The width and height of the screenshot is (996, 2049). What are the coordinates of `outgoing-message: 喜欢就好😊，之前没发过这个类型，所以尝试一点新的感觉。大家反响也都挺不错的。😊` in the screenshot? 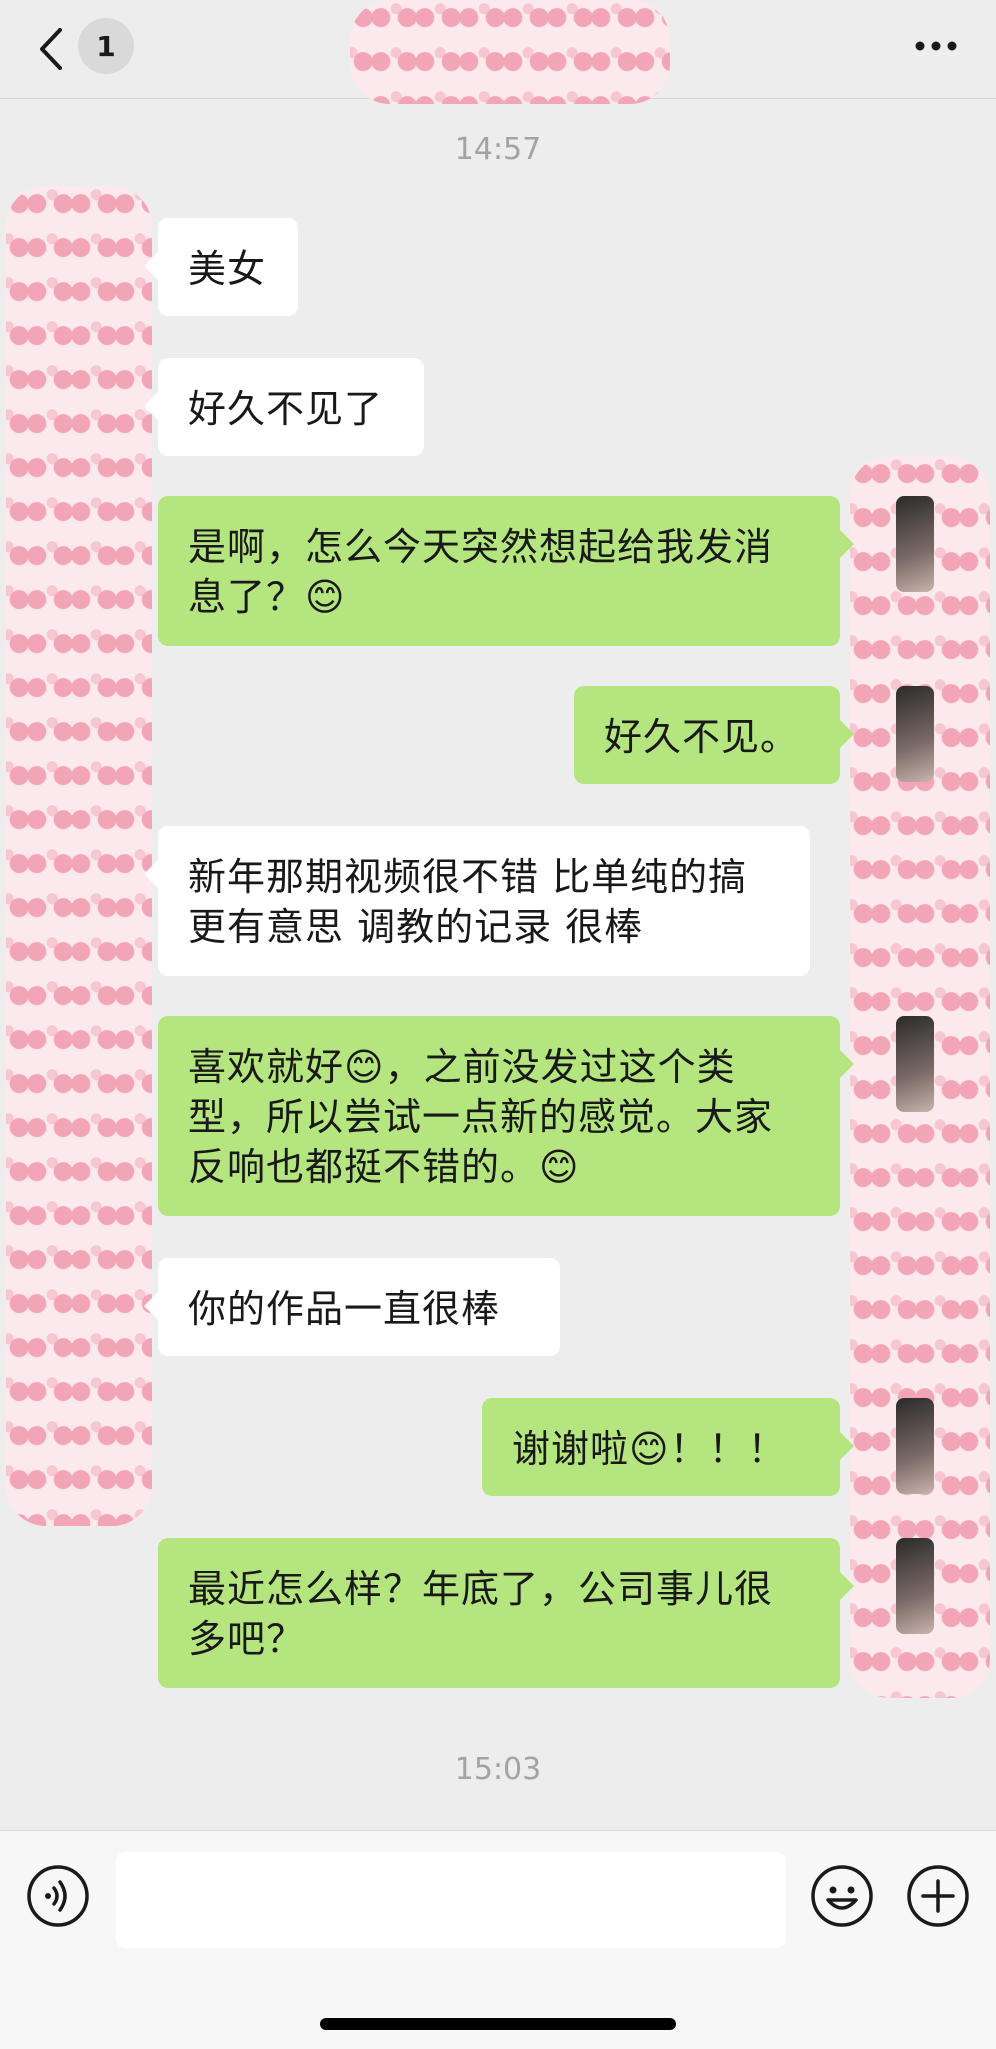 It's located at (506, 1116).